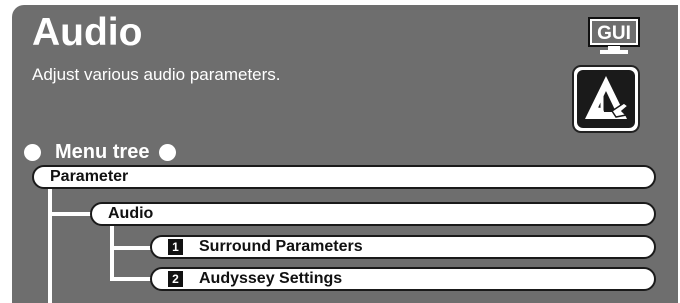 Image resolution: width=680 pixels, height=303 pixels. What do you see at coordinates (87, 32) in the screenshot?
I see `page-title: Audio` at bounding box center [87, 32].